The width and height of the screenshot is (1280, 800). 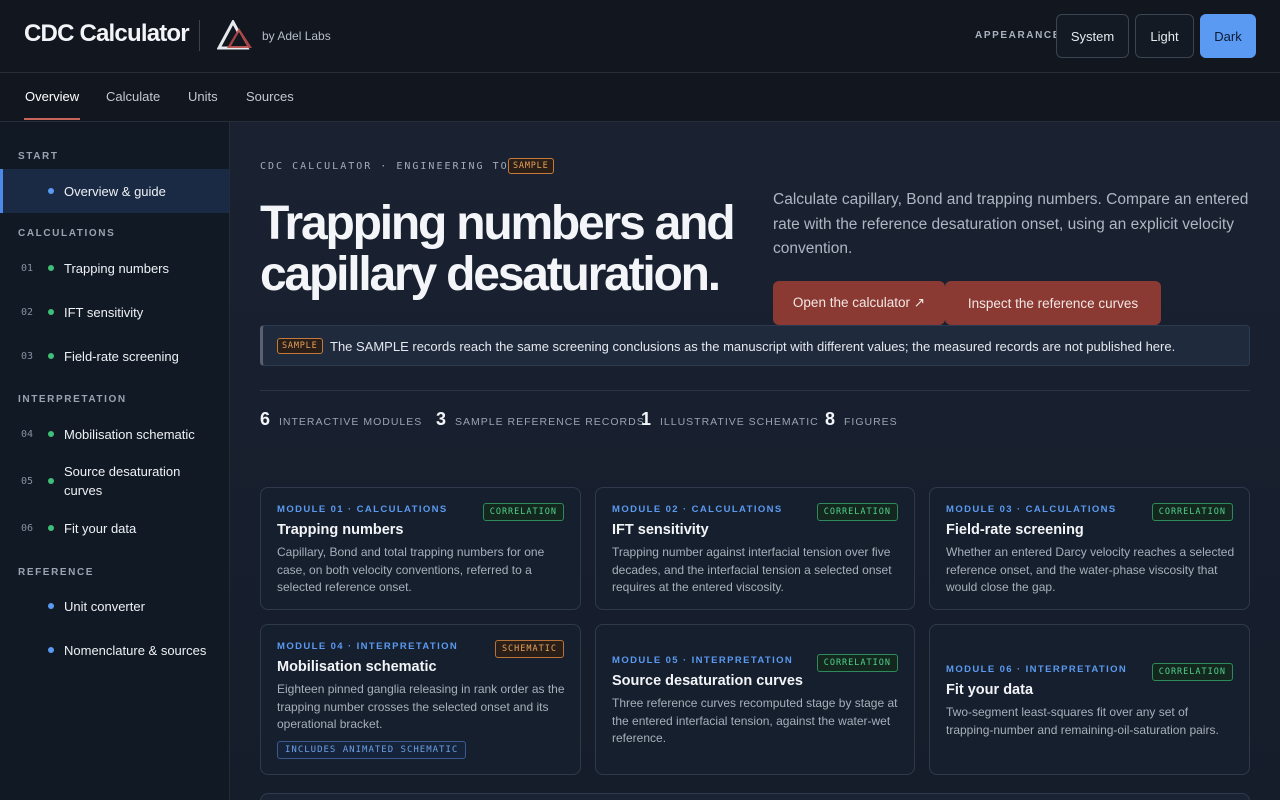 What do you see at coordinates (1053, 303) in the screenshot?
I see `inspect-reference-curves-button: Inspect the reference curves` at bounding box center [1053, 303].